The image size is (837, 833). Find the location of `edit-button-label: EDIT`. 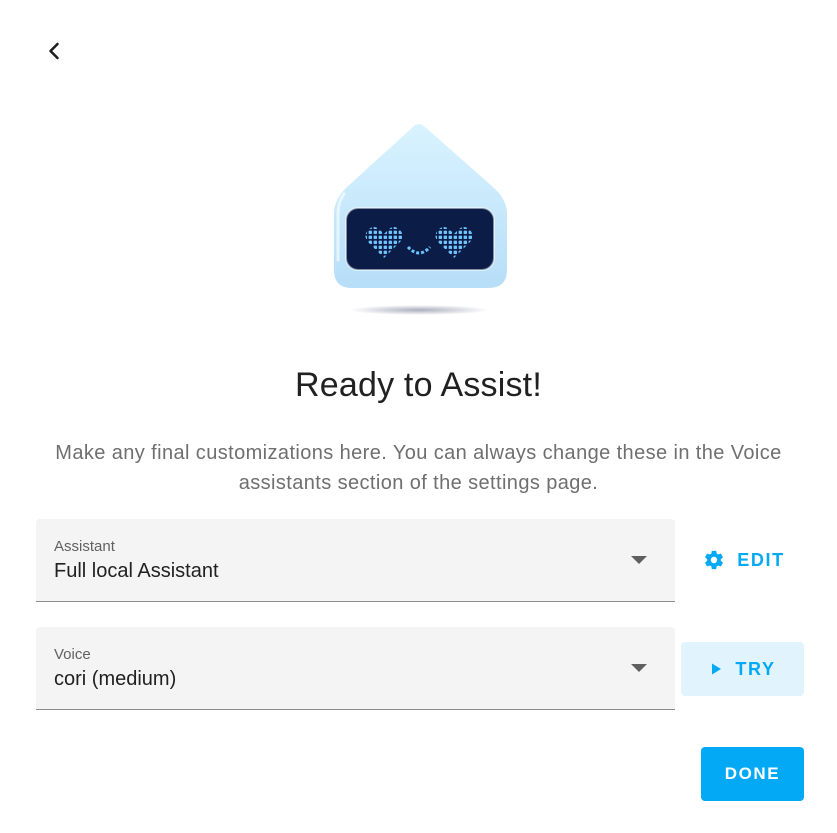

edit-button-label: EDIT is located at coordinates (761, 559).